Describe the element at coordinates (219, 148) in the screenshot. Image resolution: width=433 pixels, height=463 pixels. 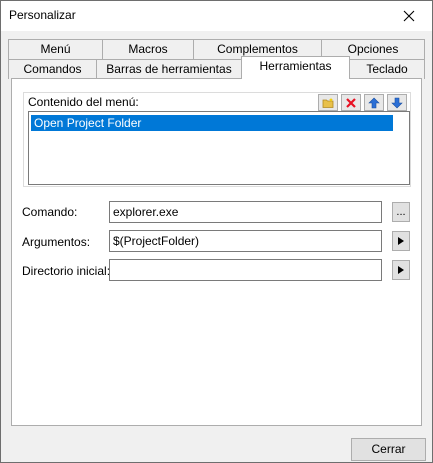
I see `menu-contents-list: Open Project Folder` at that location.